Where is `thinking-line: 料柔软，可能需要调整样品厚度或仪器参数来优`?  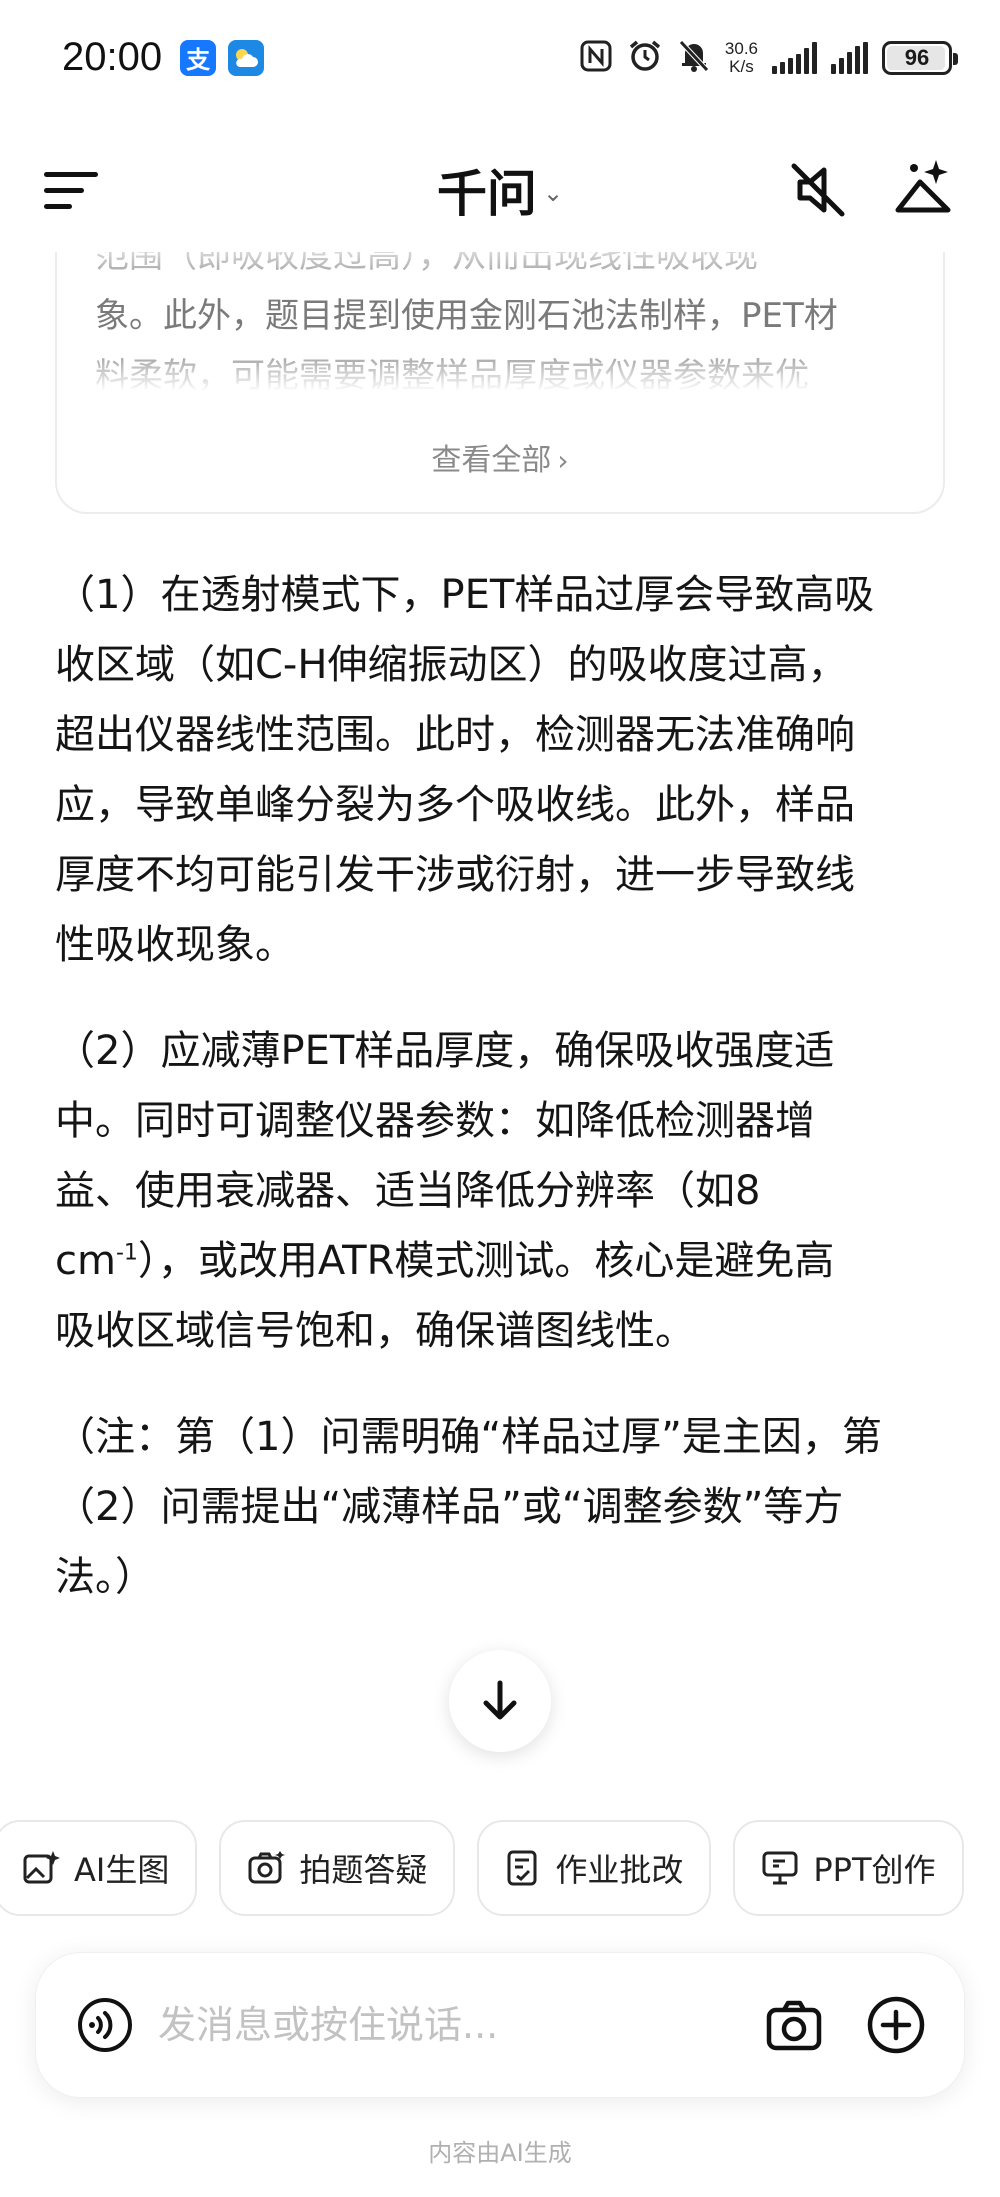
thinking-line: 料柔软，可能需要调整样品厚度或仪器参数来优 is located at coordinates (452, 376).